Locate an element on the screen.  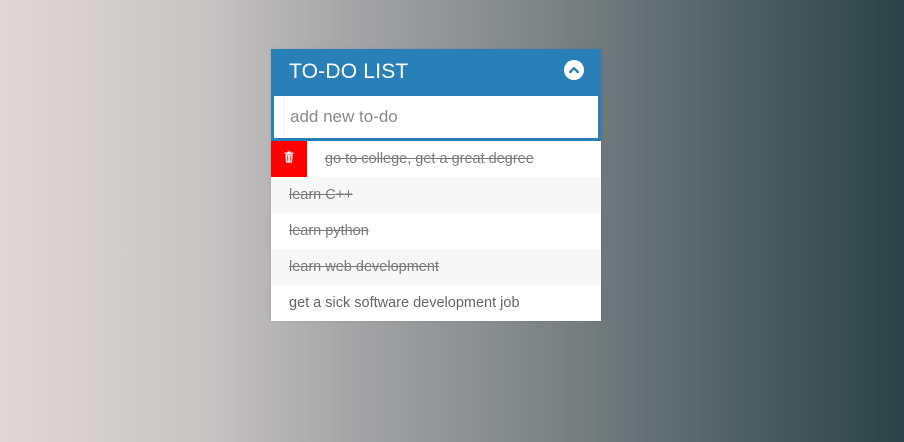
todo-text: learn C++ is located at coordinates (321, 195).